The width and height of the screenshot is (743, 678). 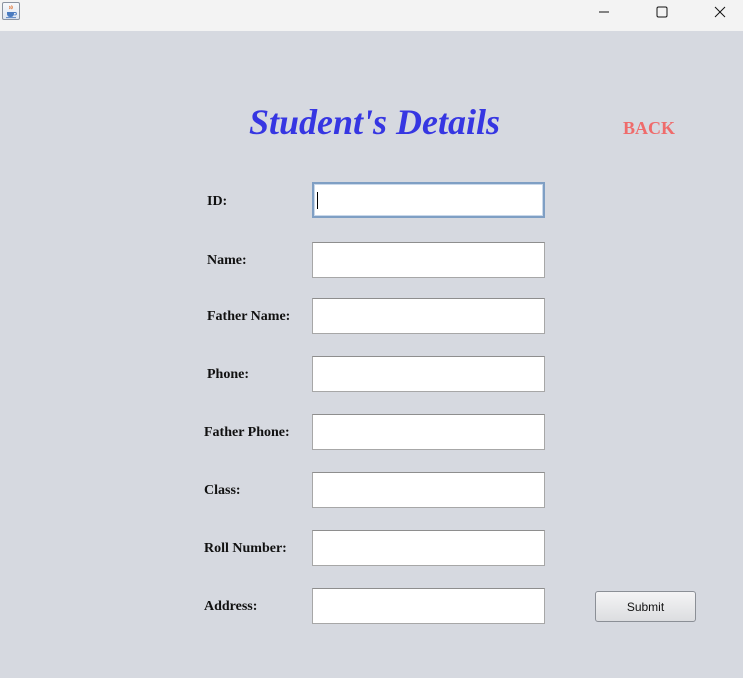 I want to click on maximize-icon, so click(x=662, y=12).